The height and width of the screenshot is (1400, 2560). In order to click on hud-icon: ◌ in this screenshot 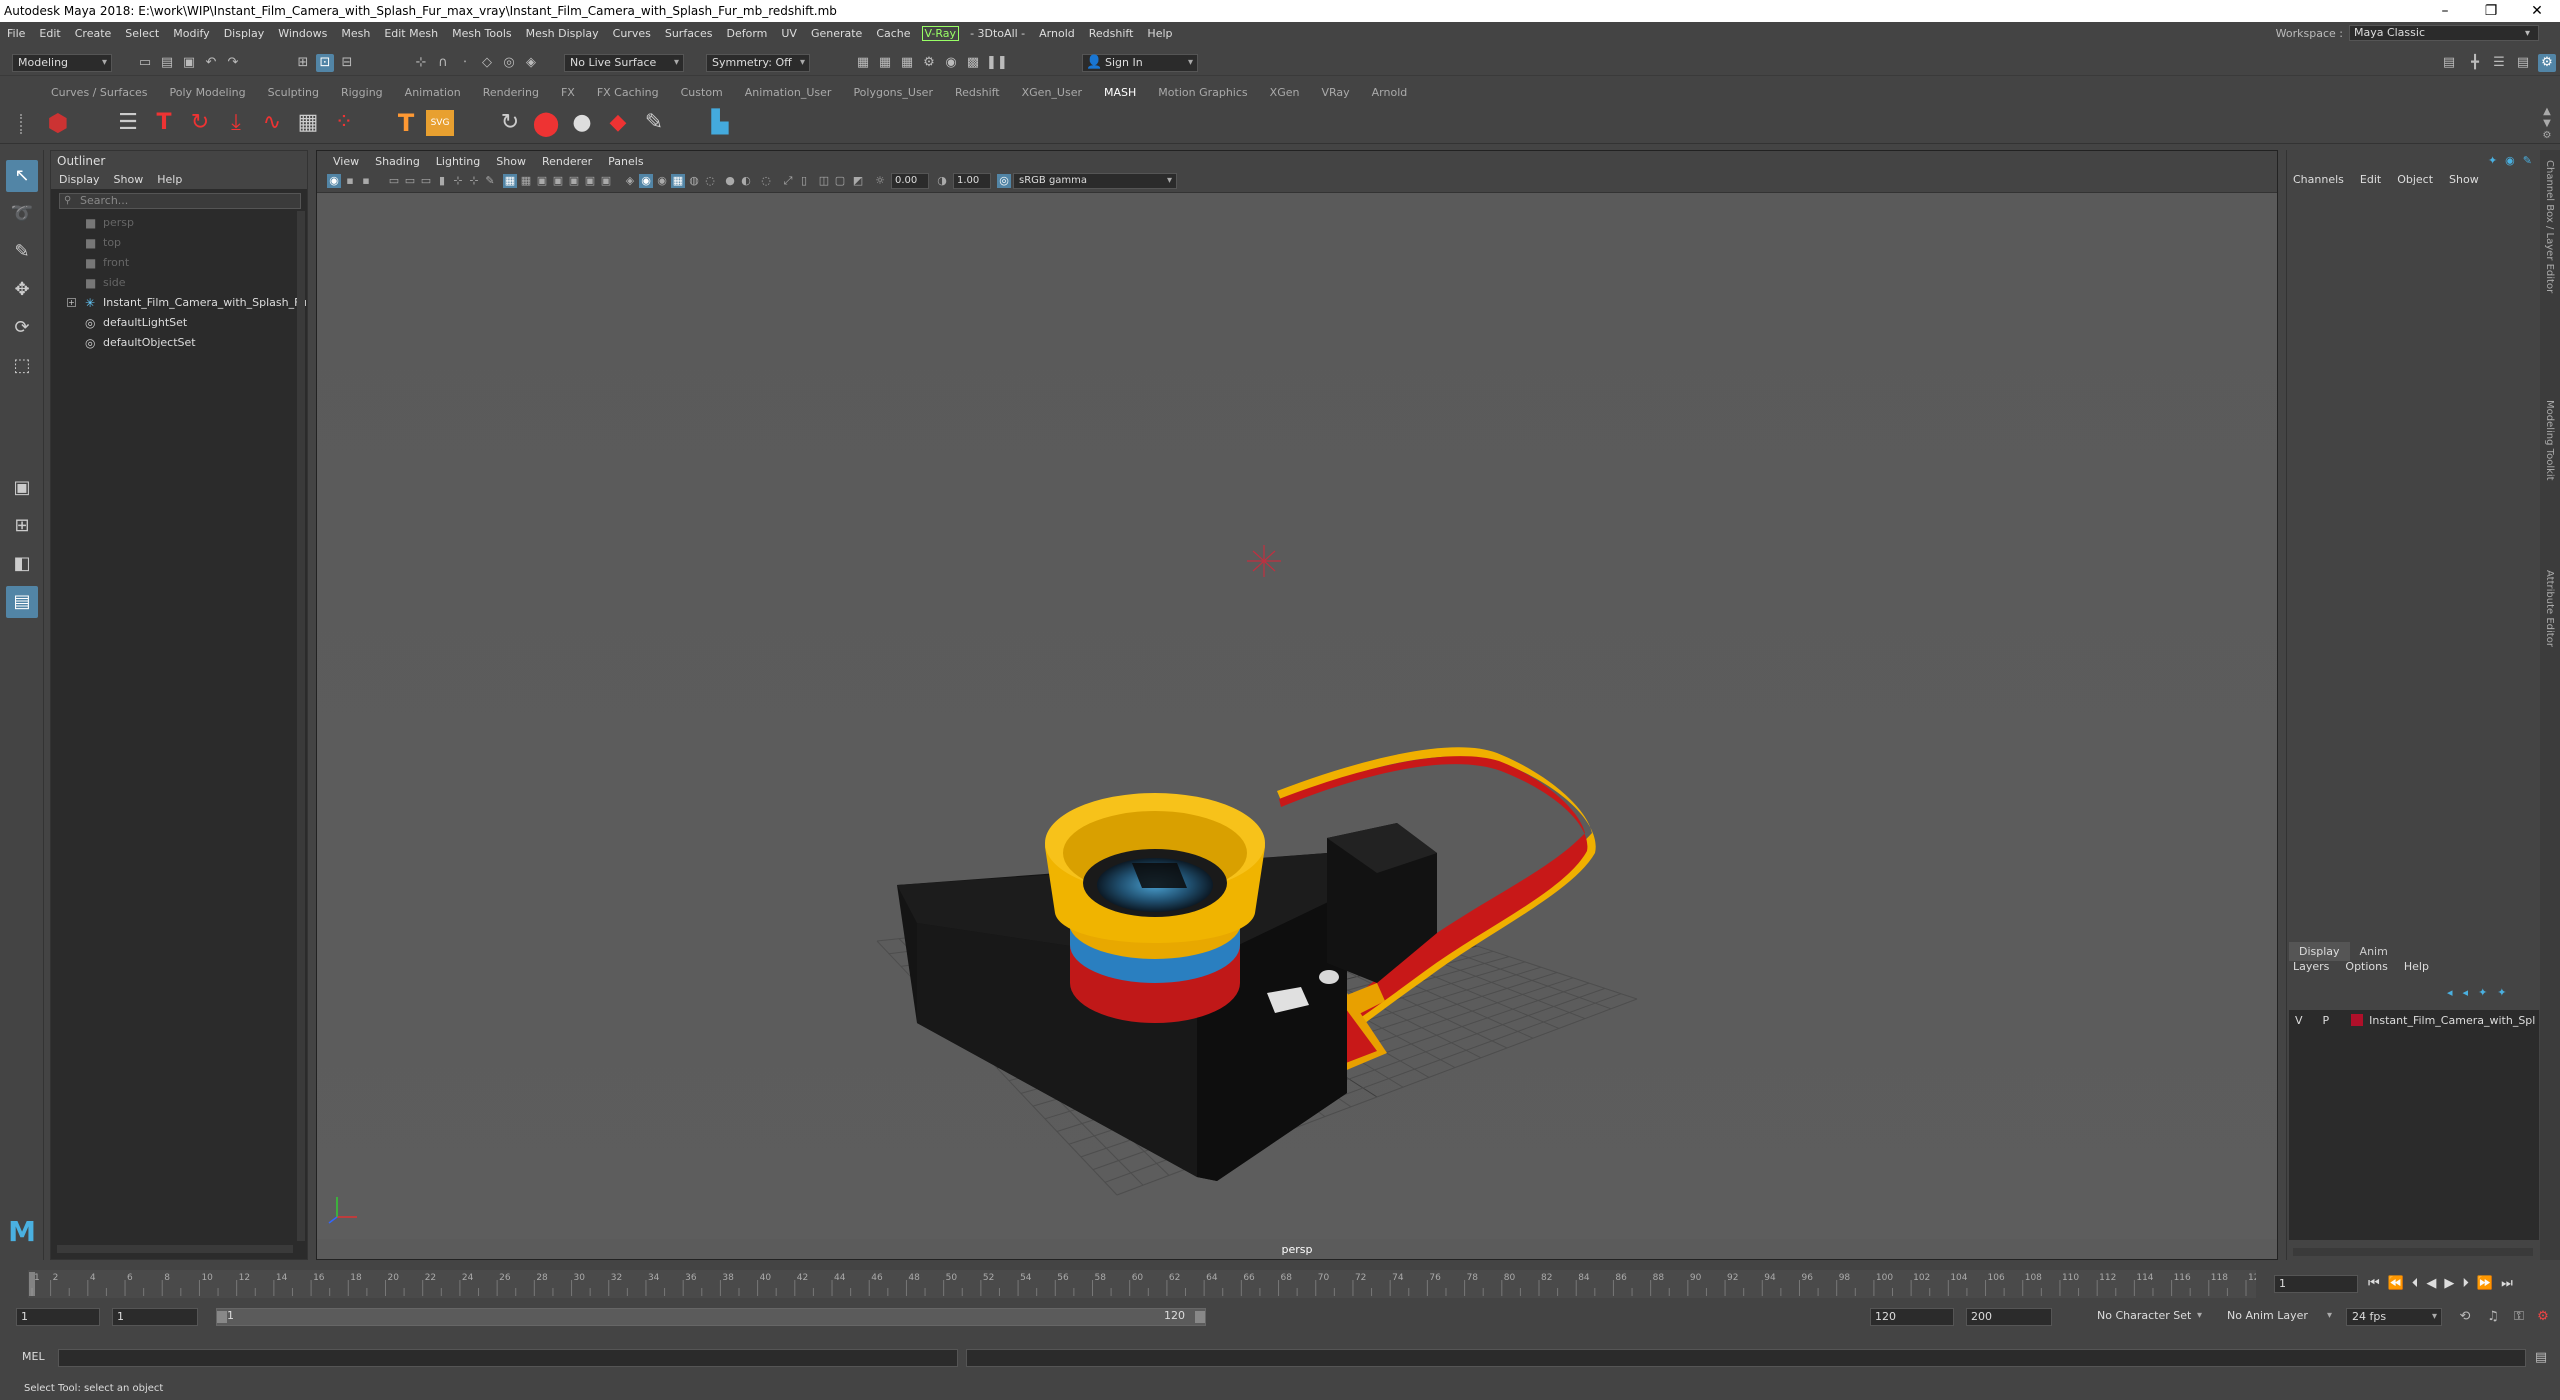, I will do `click(766, 181)`.